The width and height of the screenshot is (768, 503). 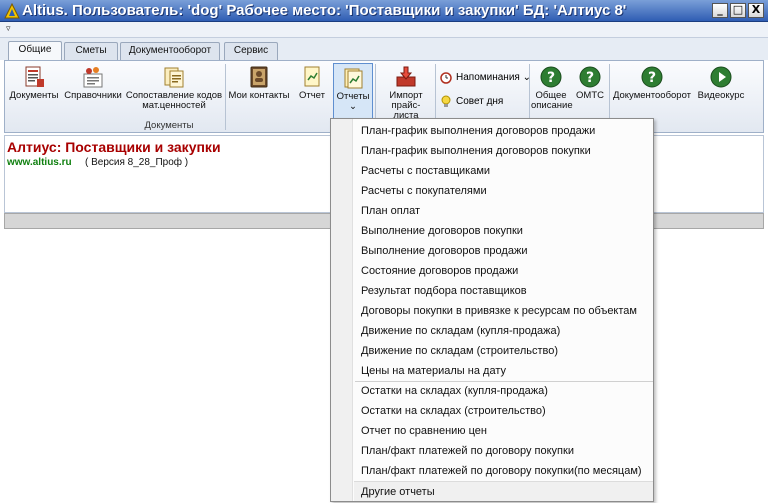 I want to click on menu-item: Движение по складам (купля-продажа), so click(x=506, y=331).